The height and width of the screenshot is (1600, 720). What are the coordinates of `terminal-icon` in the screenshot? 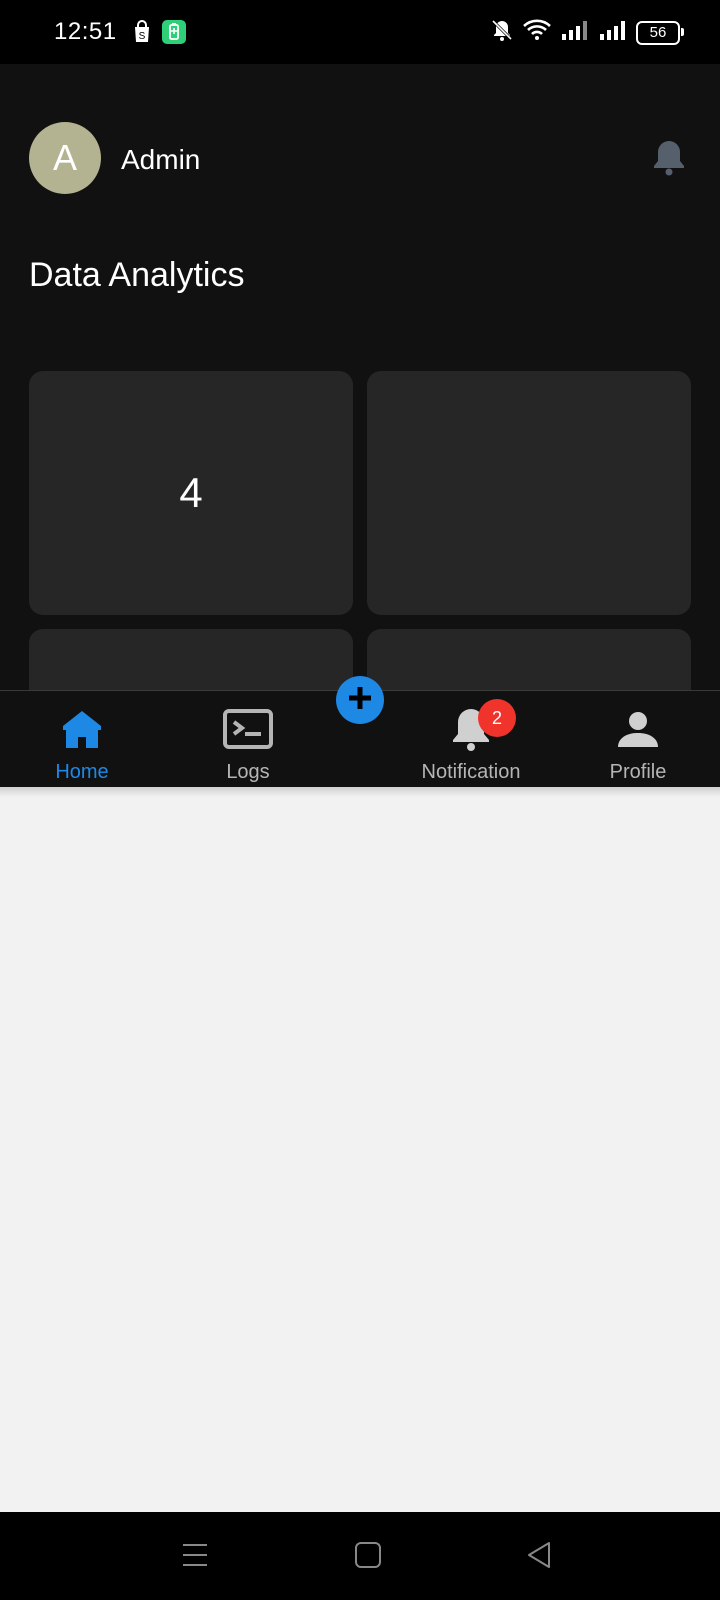 It's located at (248, 729).